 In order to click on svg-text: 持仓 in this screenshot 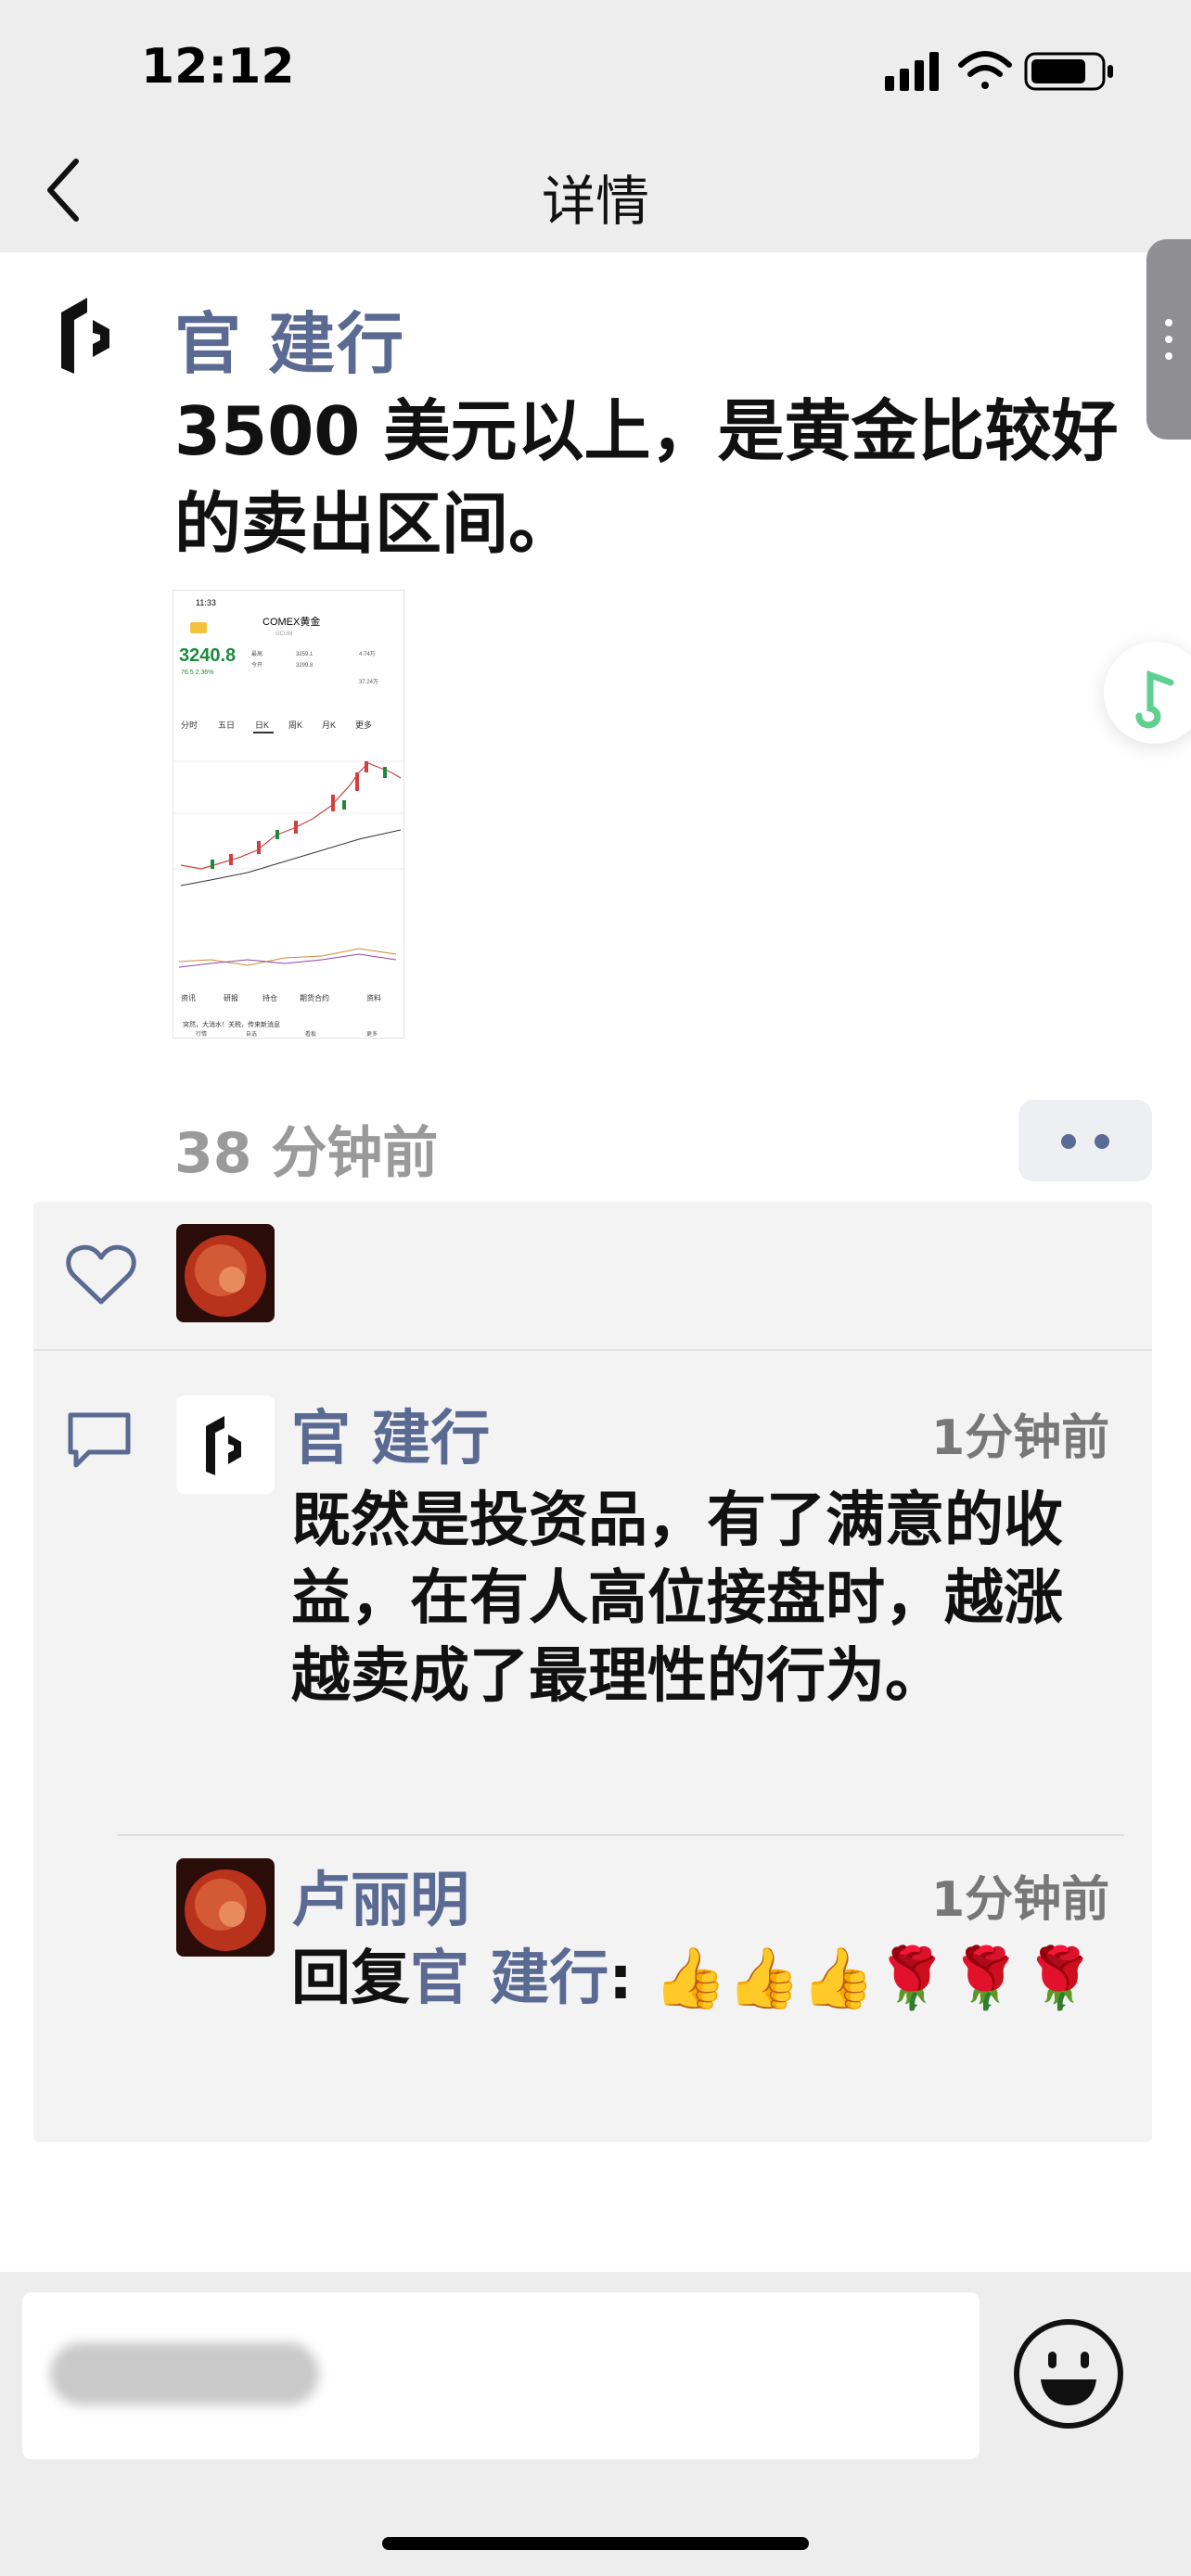, I will do `click(270, 997)`.